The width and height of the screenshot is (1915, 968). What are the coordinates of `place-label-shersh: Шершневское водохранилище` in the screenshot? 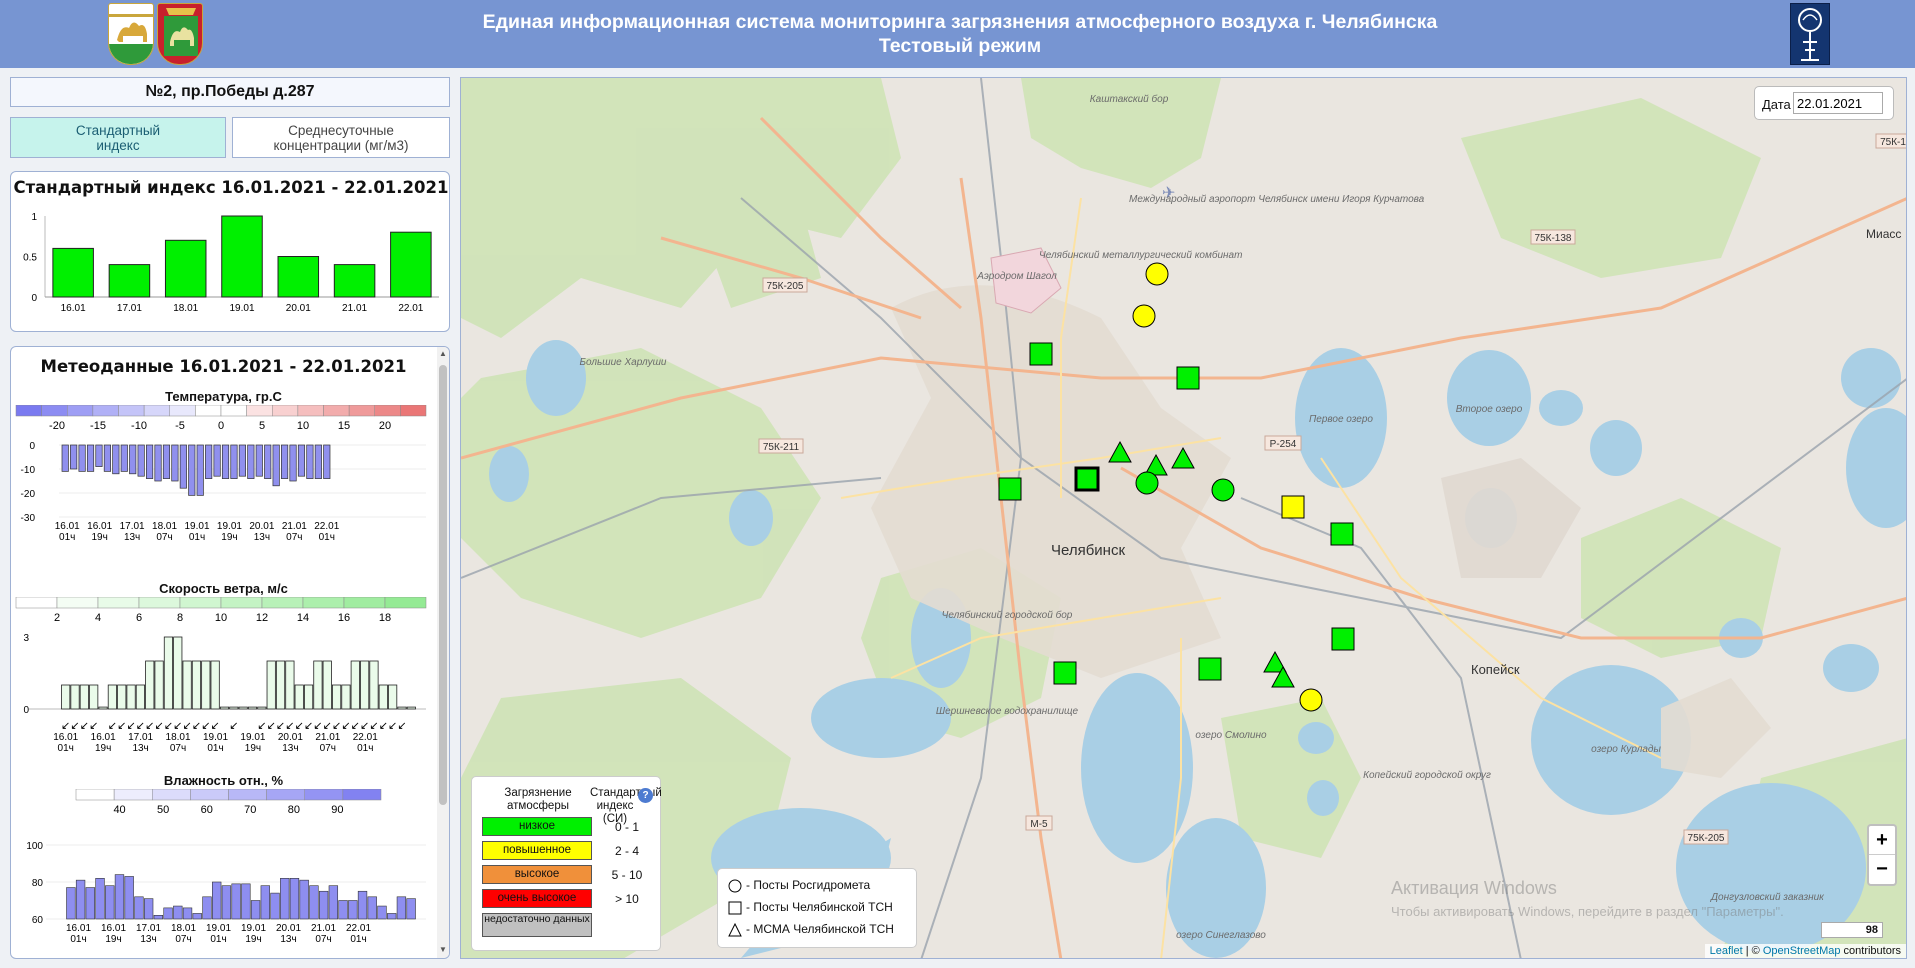 It's located at (1007, 711).